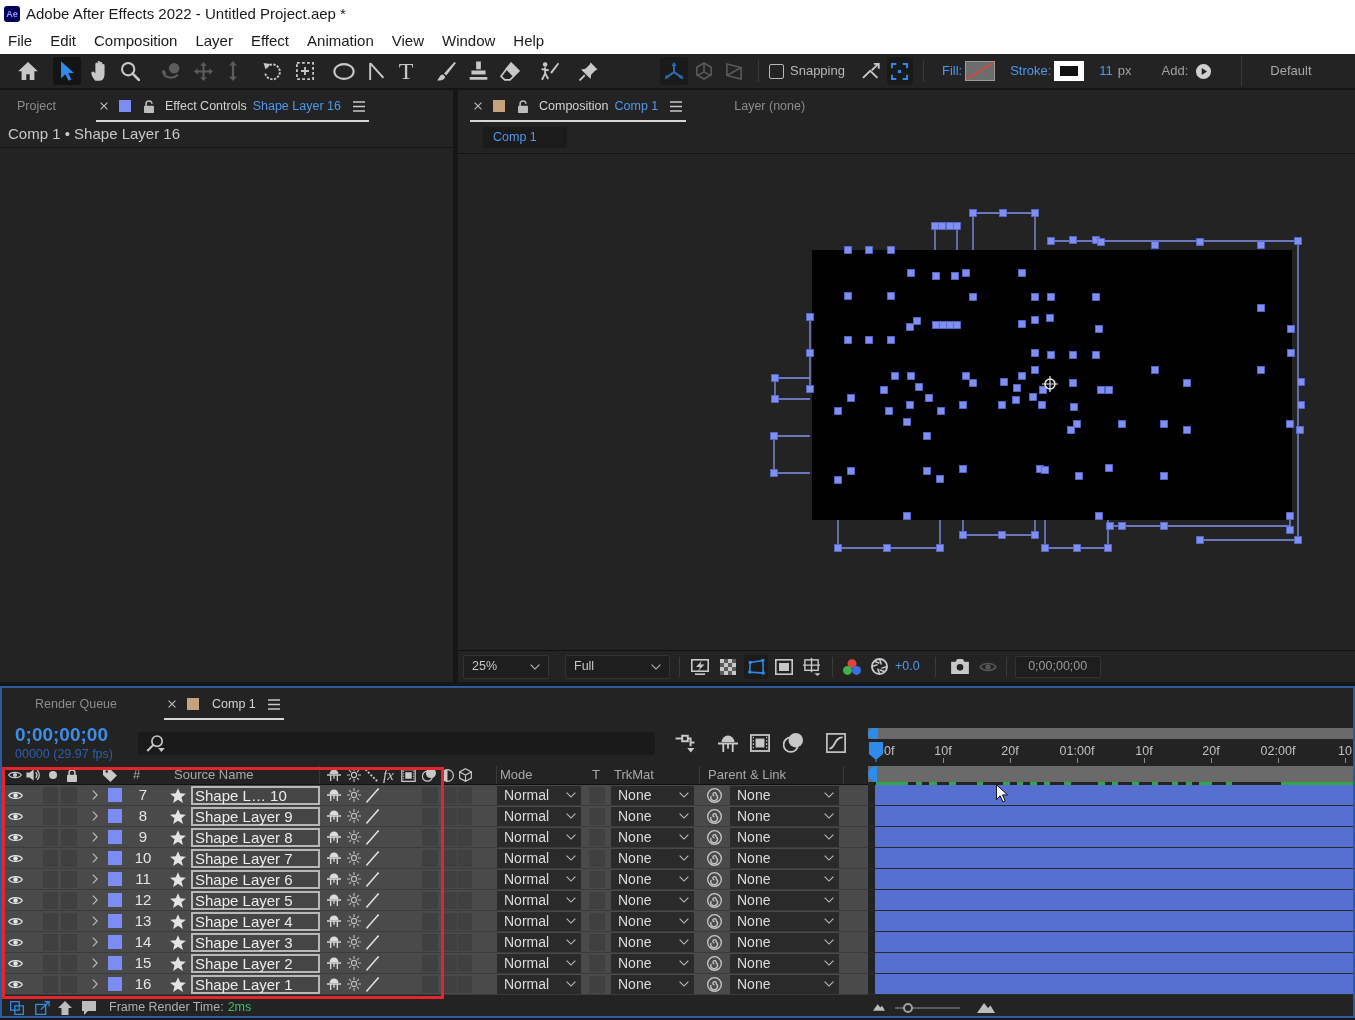  What do you see at coordinates (529, 41) in the screenshot?
I see `menu-item: Help` at bounding box center [529, 41].